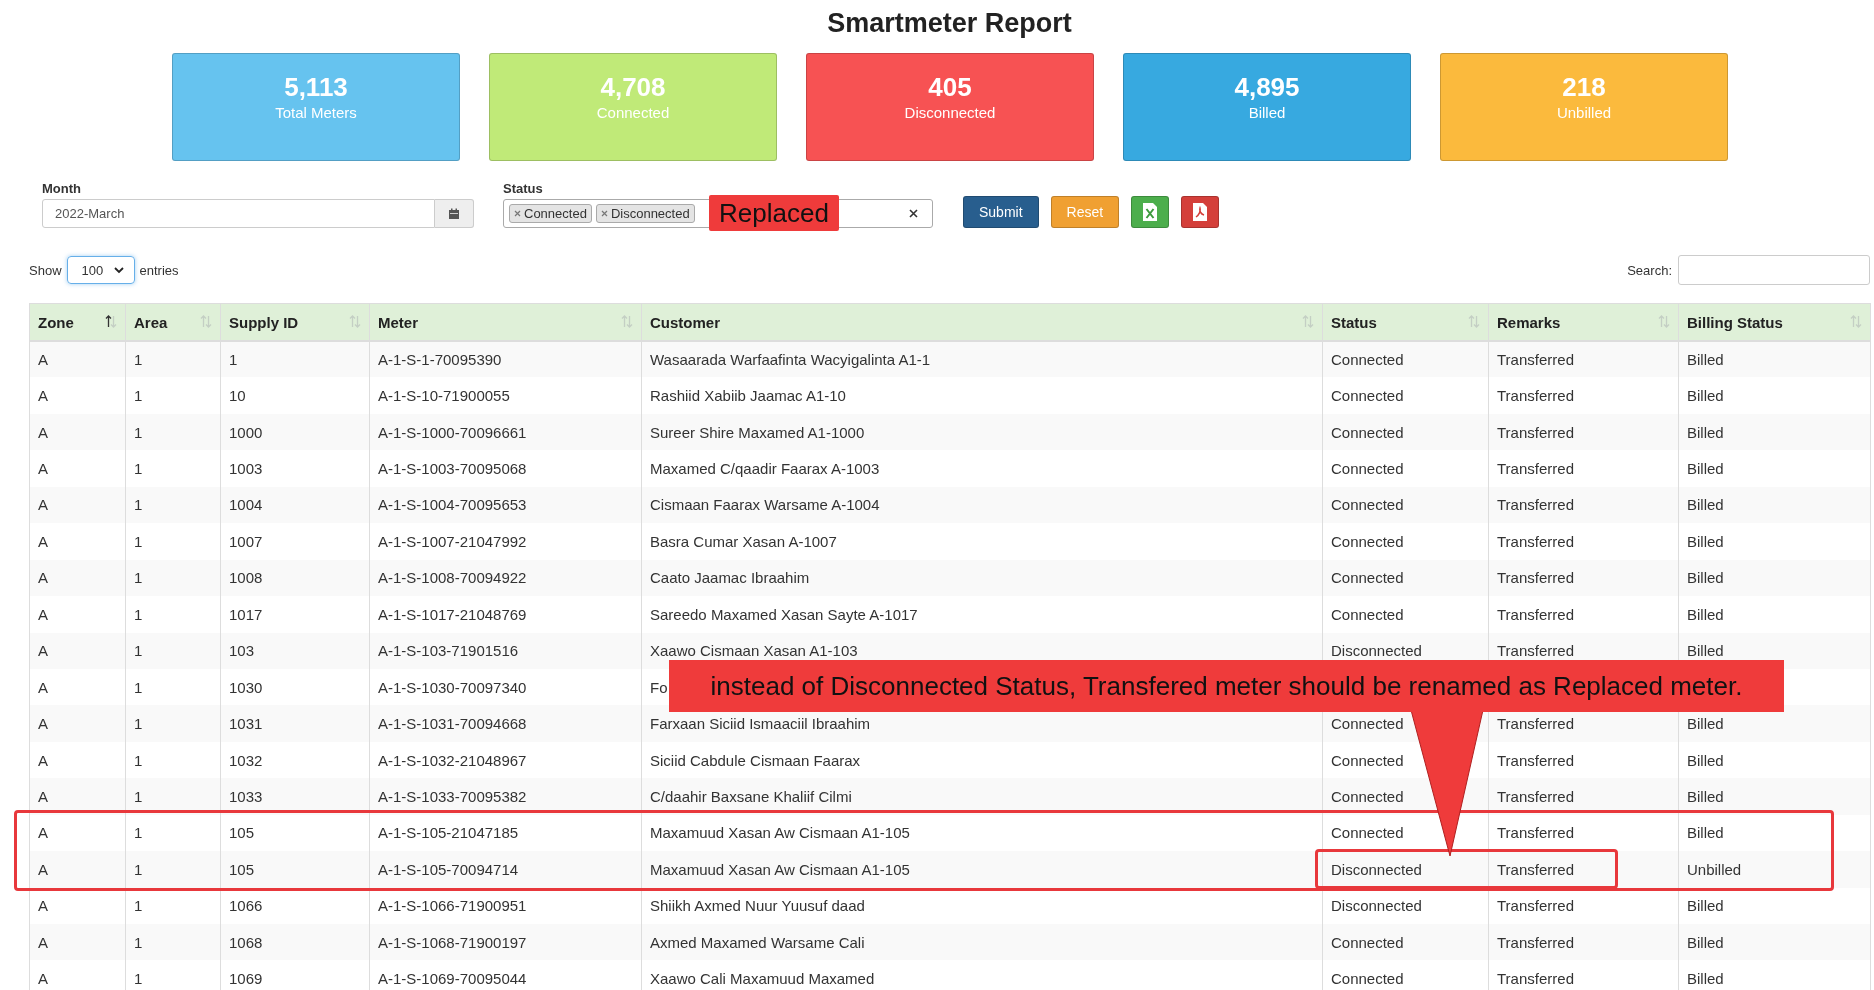  What do you see at coordinates (1001, 212) in the screenshot?
I see `filter-button: Submit` at bounding box center [1001, 212].